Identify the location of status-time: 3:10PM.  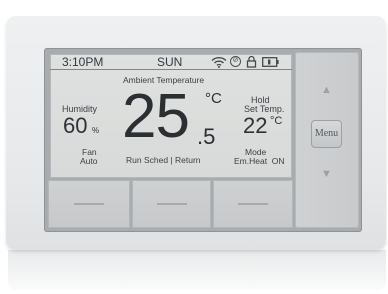
(83, 62).